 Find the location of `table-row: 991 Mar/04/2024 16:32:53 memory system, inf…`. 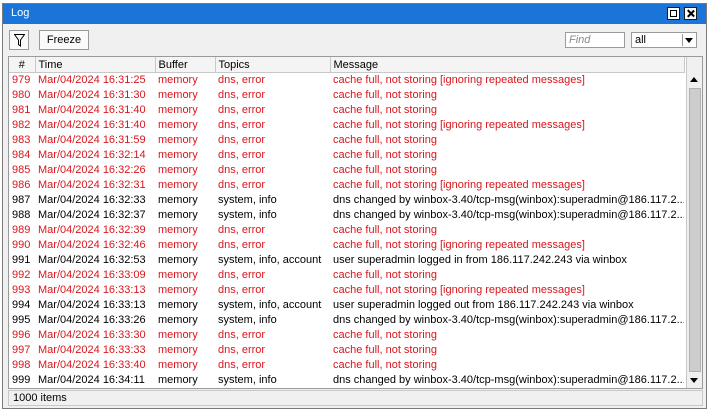

table-row: 991 Mar/04/2024 16:32:53 memory system, inf… is located at coordinates (346, 260).